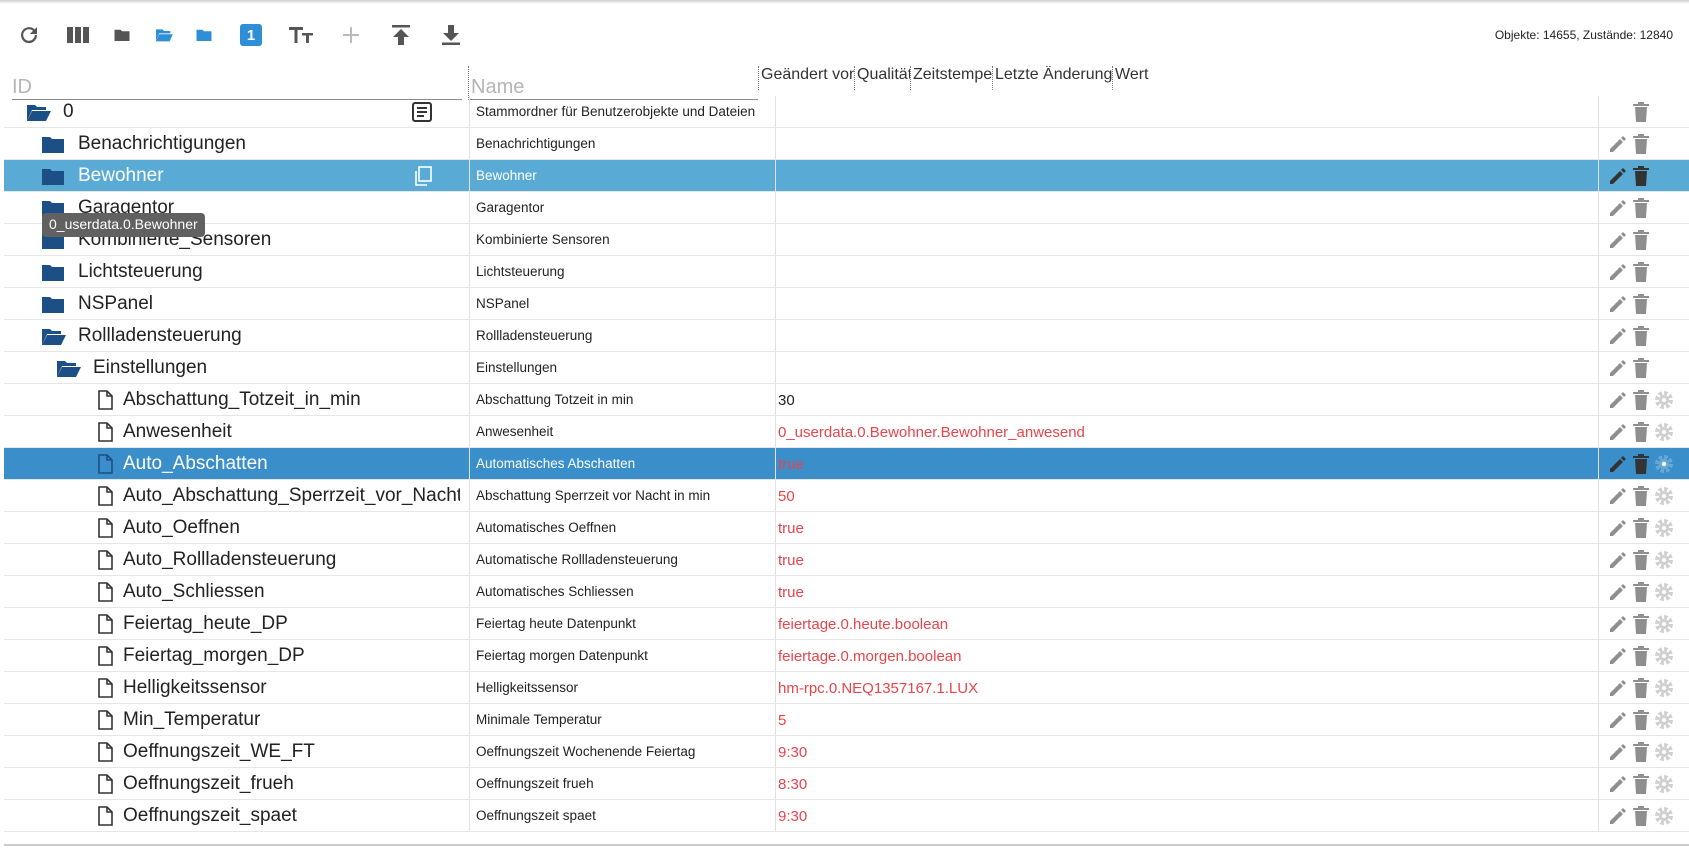 The width and height of the screenshot is (1689, 851). What do you see at coordinates (1187, 783) in the screenshot?
I see `value-cell: 8:30` at bounding box center [1187, 783].